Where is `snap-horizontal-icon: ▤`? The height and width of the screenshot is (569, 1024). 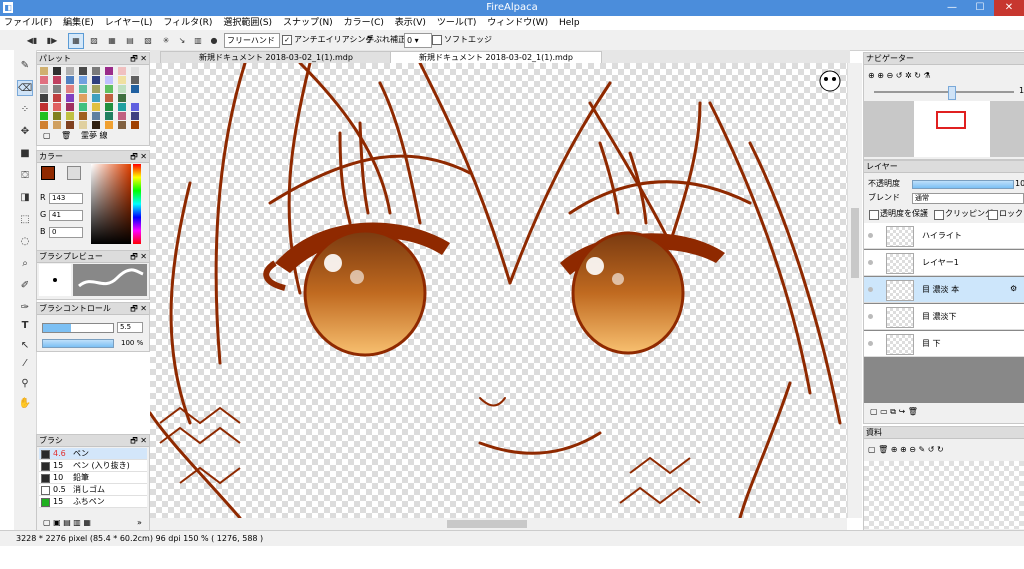
snap-horizontal-icon: ▤ is located at coordinates (130, 41).